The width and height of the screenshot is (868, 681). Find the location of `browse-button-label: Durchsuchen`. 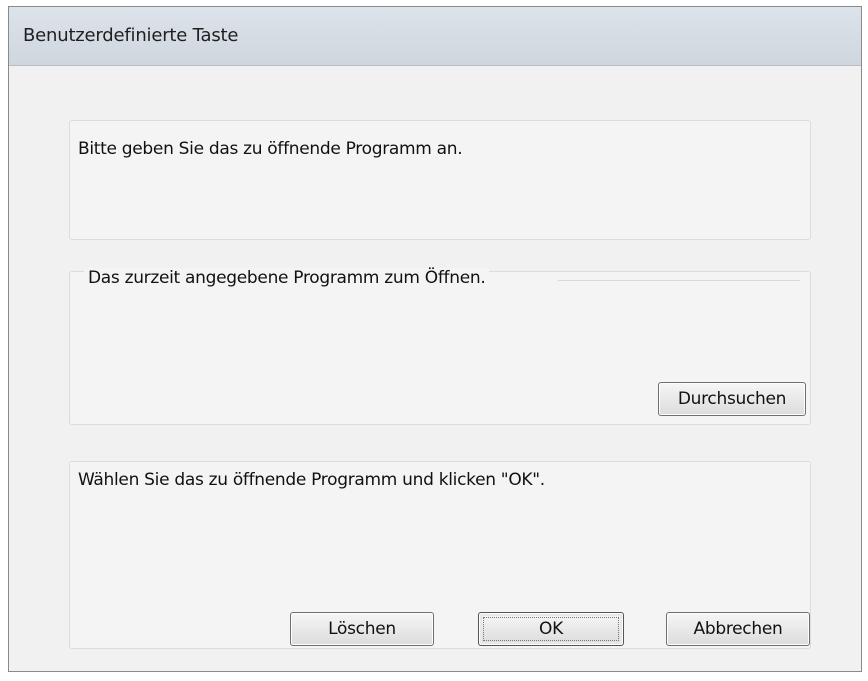

browse-button-label: Durchsuchen is located at coordinates (732, 399).